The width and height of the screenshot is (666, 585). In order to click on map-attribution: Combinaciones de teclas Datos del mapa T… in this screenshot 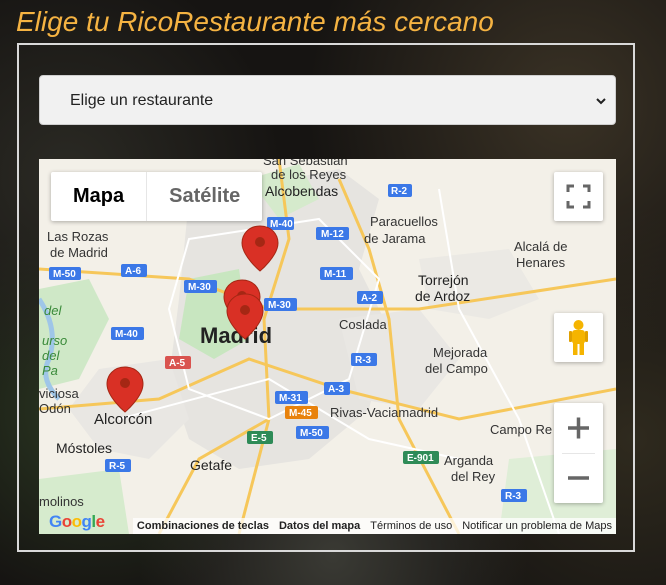, I will do `click(327, 526)`.